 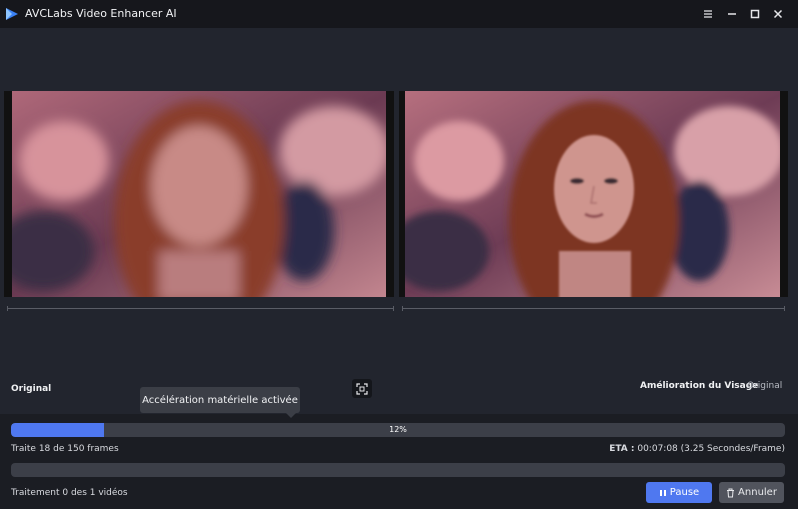 What do you see at coordinates (398, 470) in the screenshot?
I see `video-progress-bar` at bounding box center [398, 470].